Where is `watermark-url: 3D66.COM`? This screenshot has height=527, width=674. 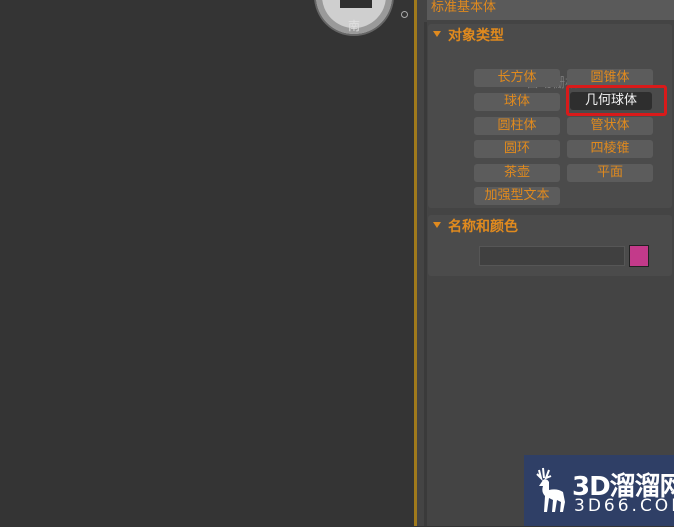 watermark-url: 3D66.COM is located at coordinates (624, 506).